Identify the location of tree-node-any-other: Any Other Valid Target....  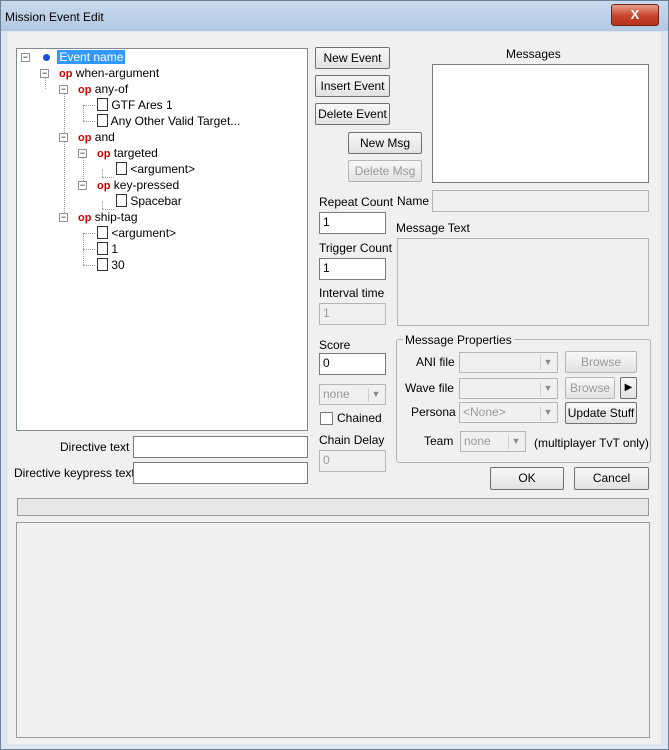
(168, 121).